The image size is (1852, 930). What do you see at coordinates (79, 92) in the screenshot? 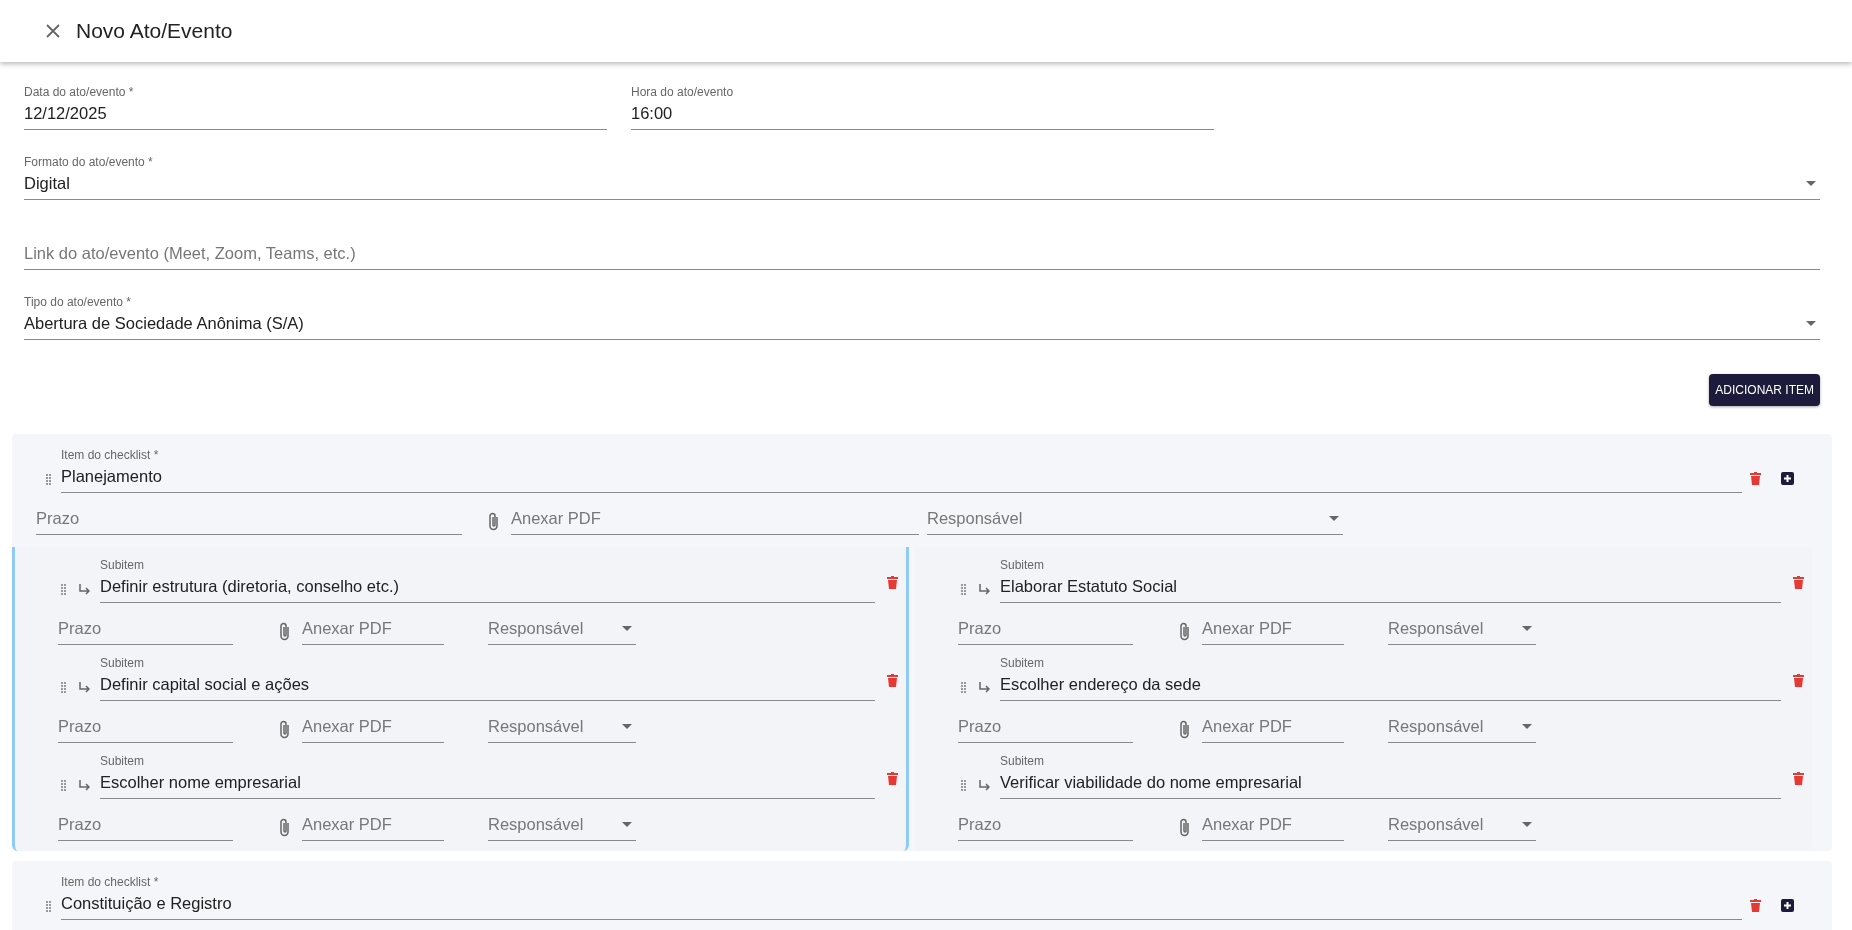
I see `field-label: Data do ato/evento *` at bounding box center [79, 92].